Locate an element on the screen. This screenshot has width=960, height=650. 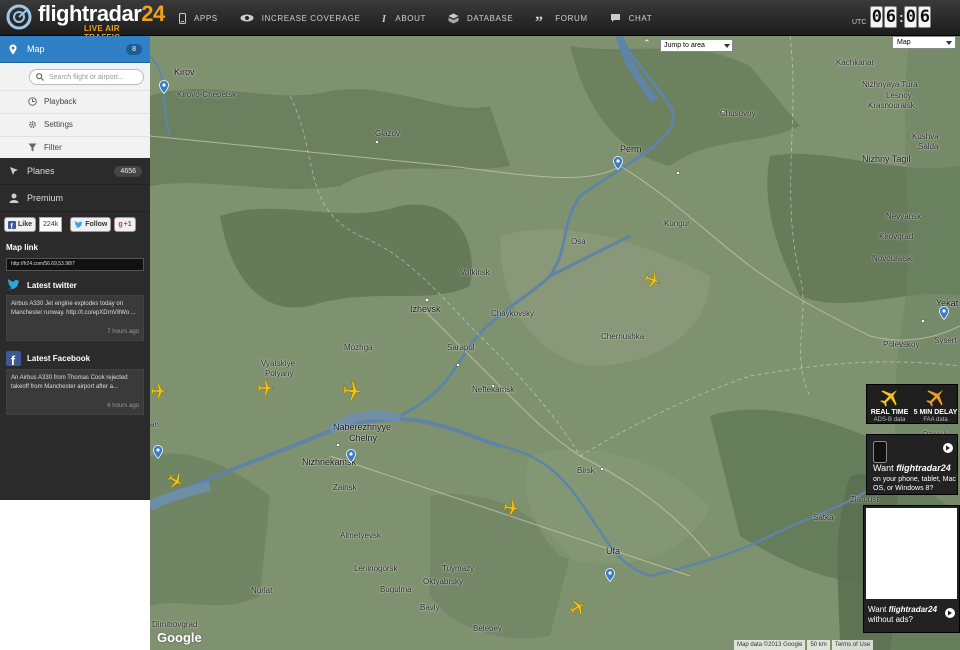
nav-increase-coverage: INCREASE COVERAGE is located at coordinates (300, 18).